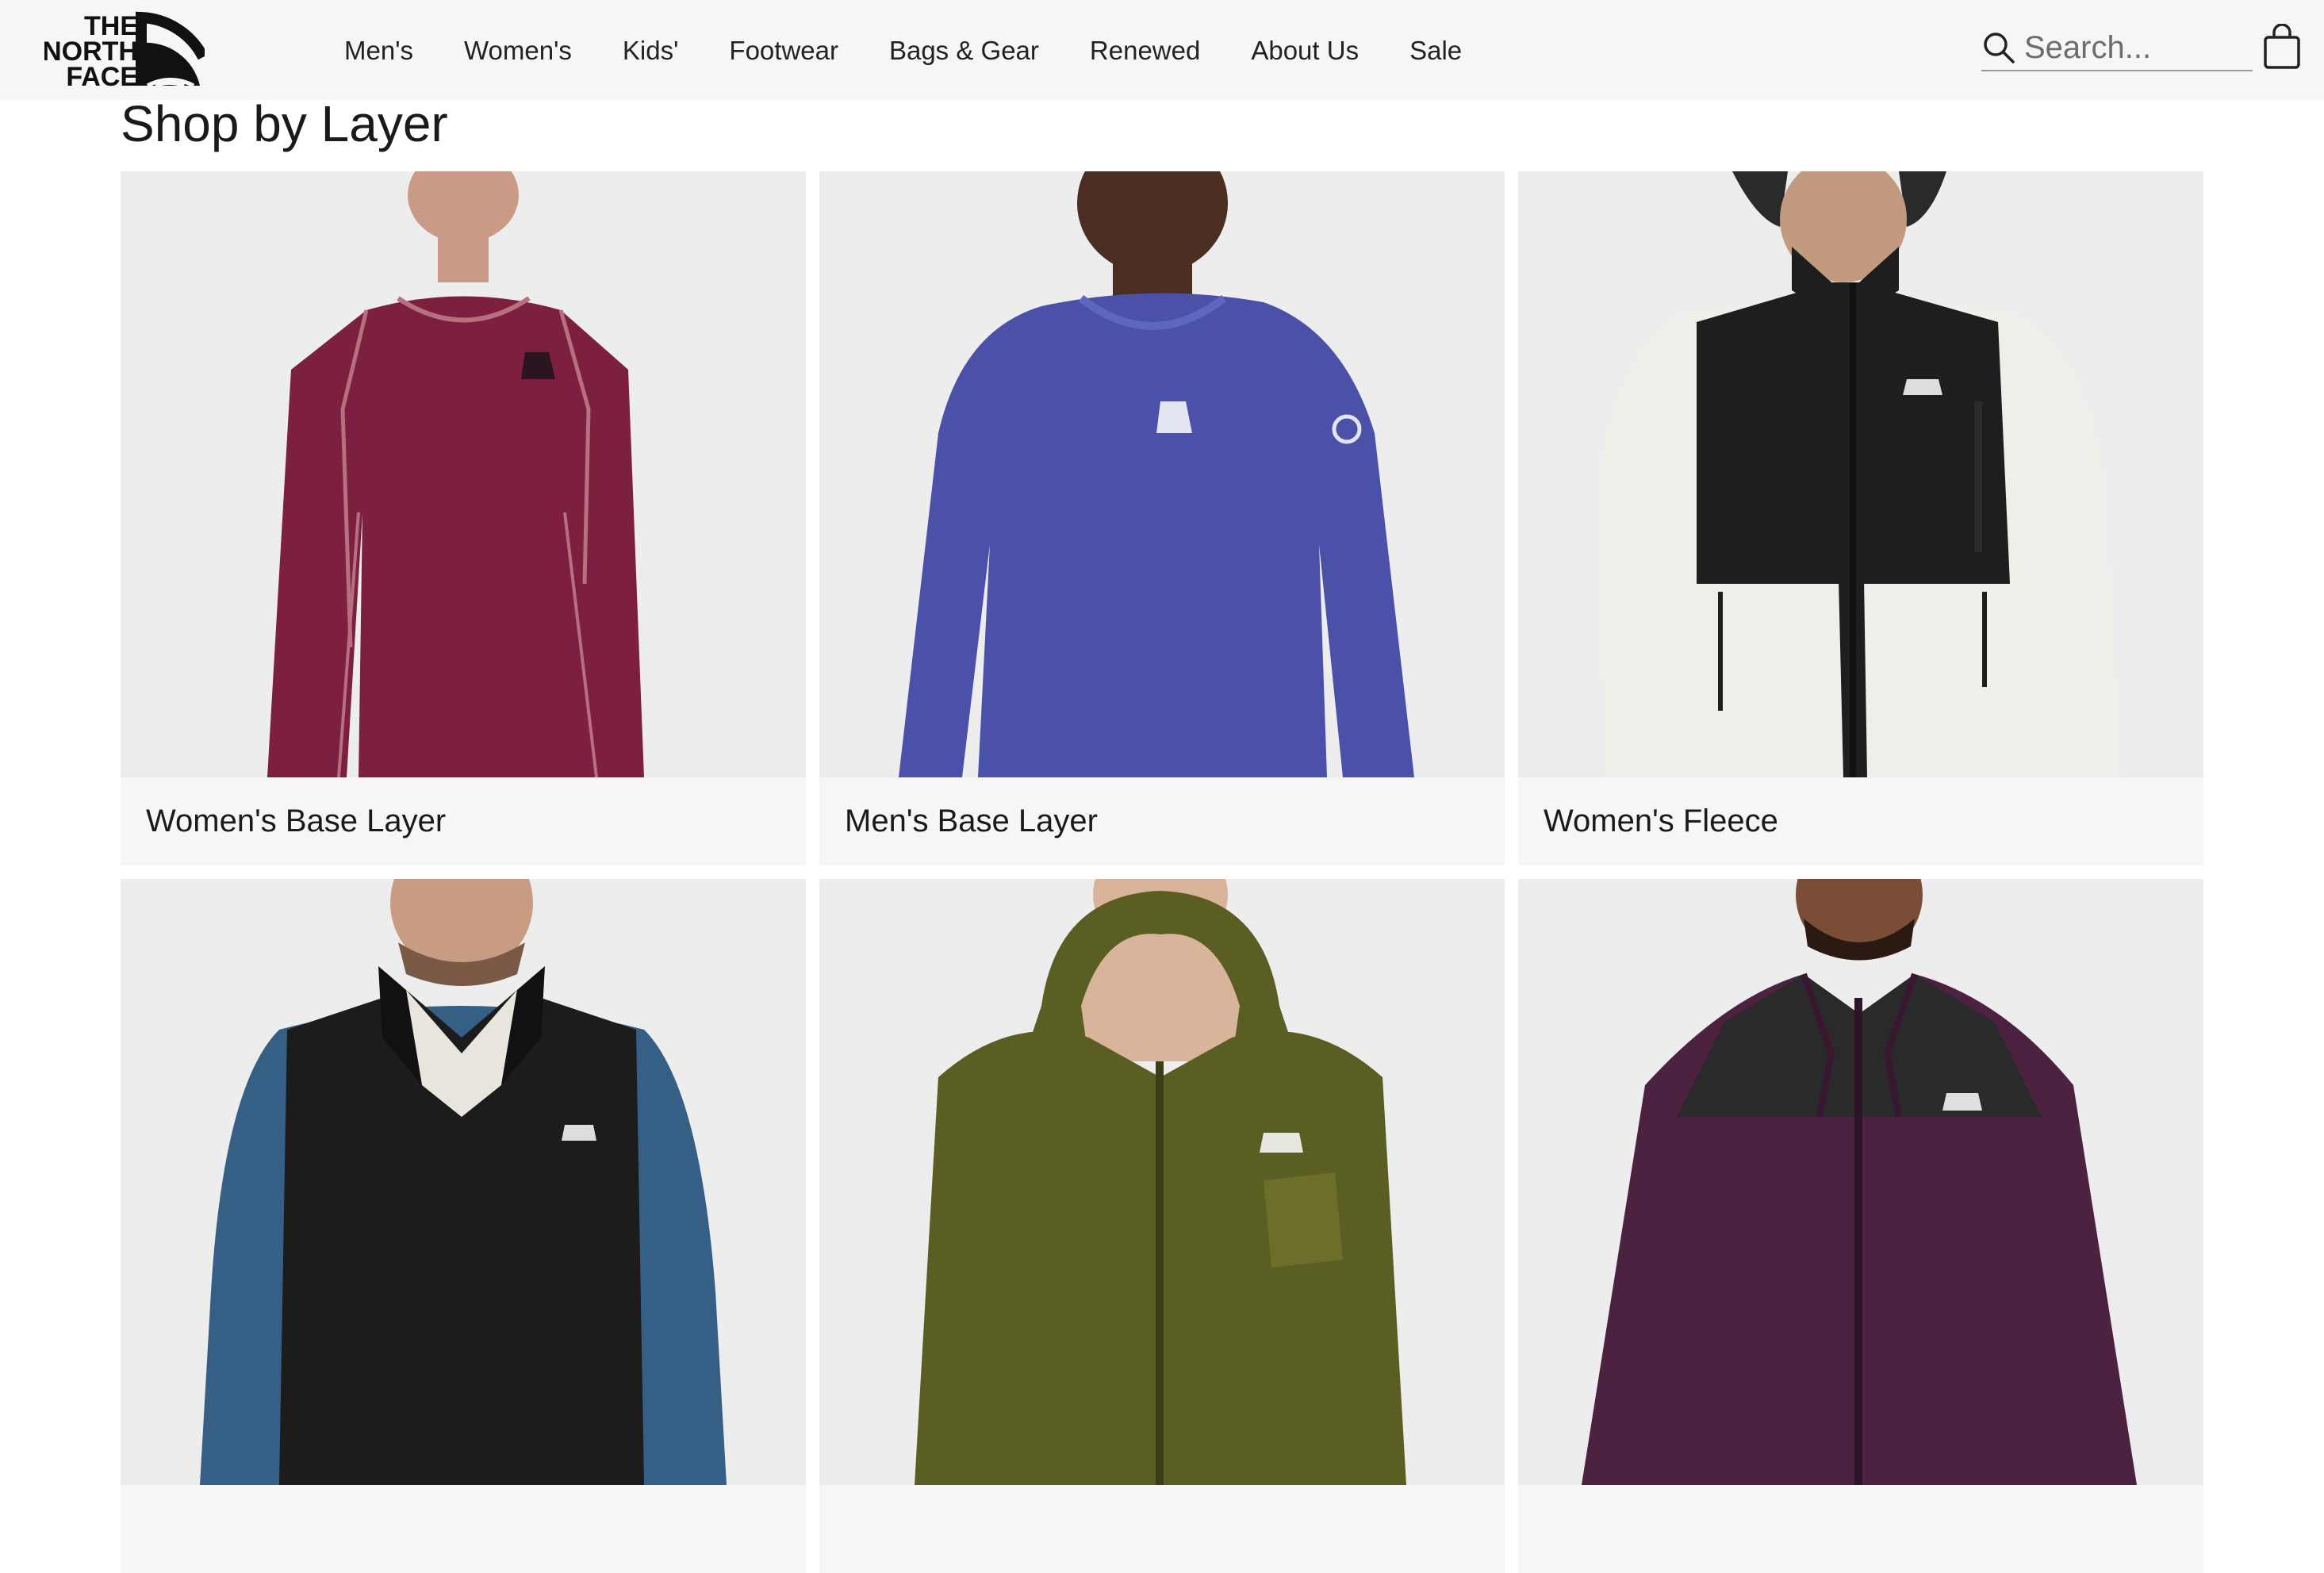 This screenshot has height=1573, width=2324. Describe the element at coordinates (1661, 821) in the screenshot. I see `category-label: Women's Fleece` at that location.